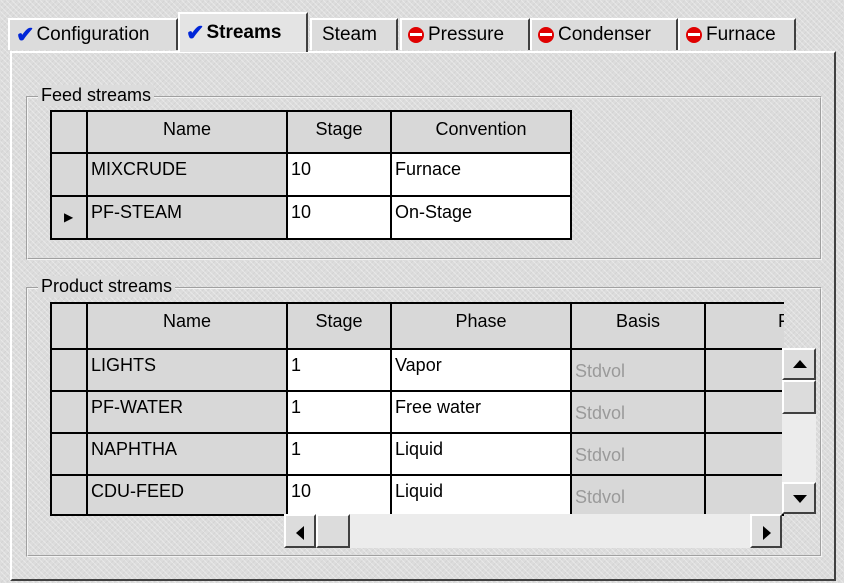 Image resolution: width=844 pixels, height=583 pixels. I want to click on scroll-left-button, so click(300, 531).